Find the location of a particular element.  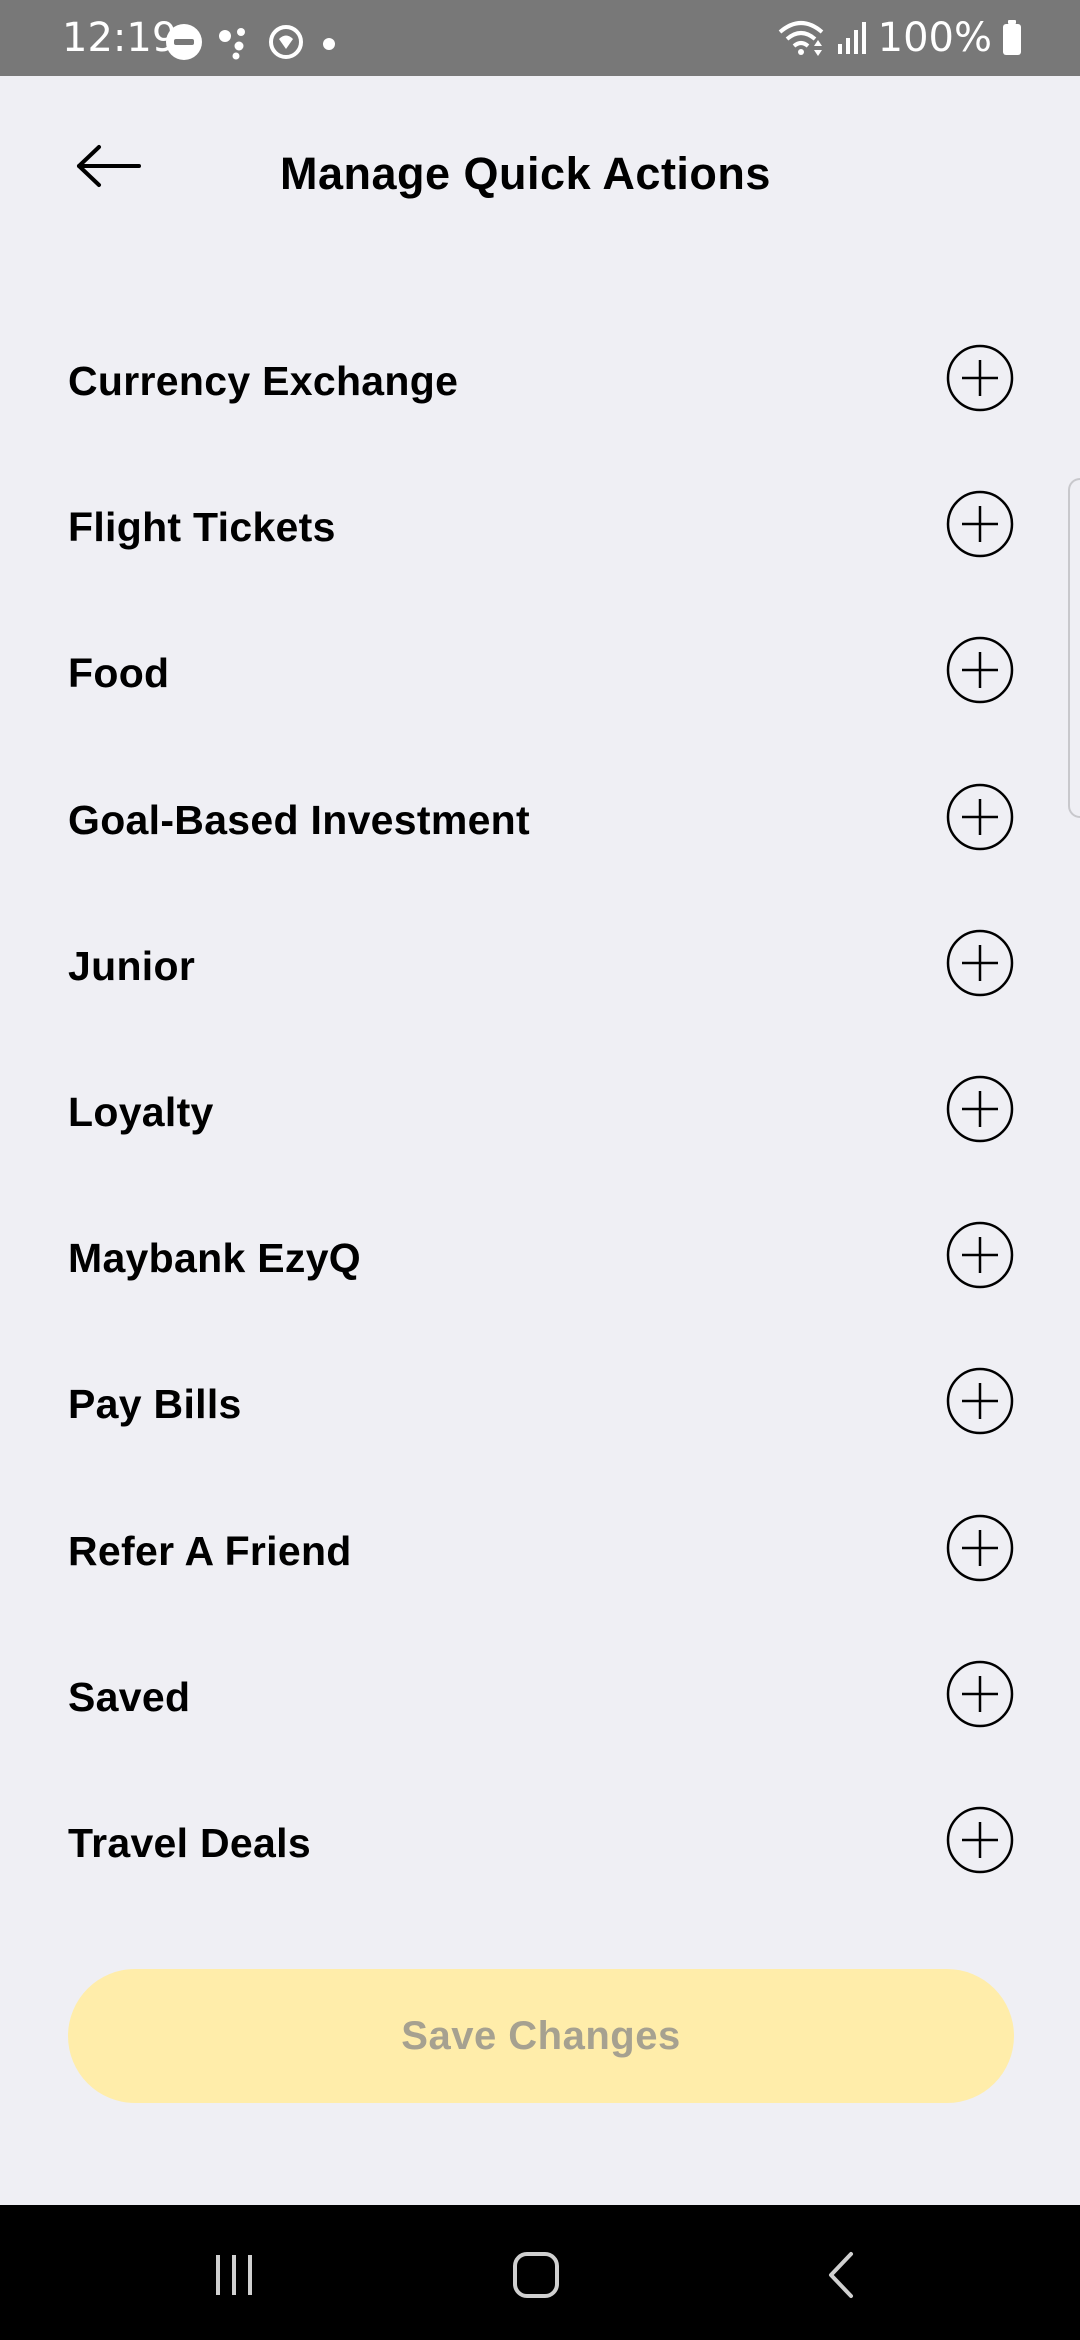

action-label: Currency Exchange is located at coordinates (263, 381).